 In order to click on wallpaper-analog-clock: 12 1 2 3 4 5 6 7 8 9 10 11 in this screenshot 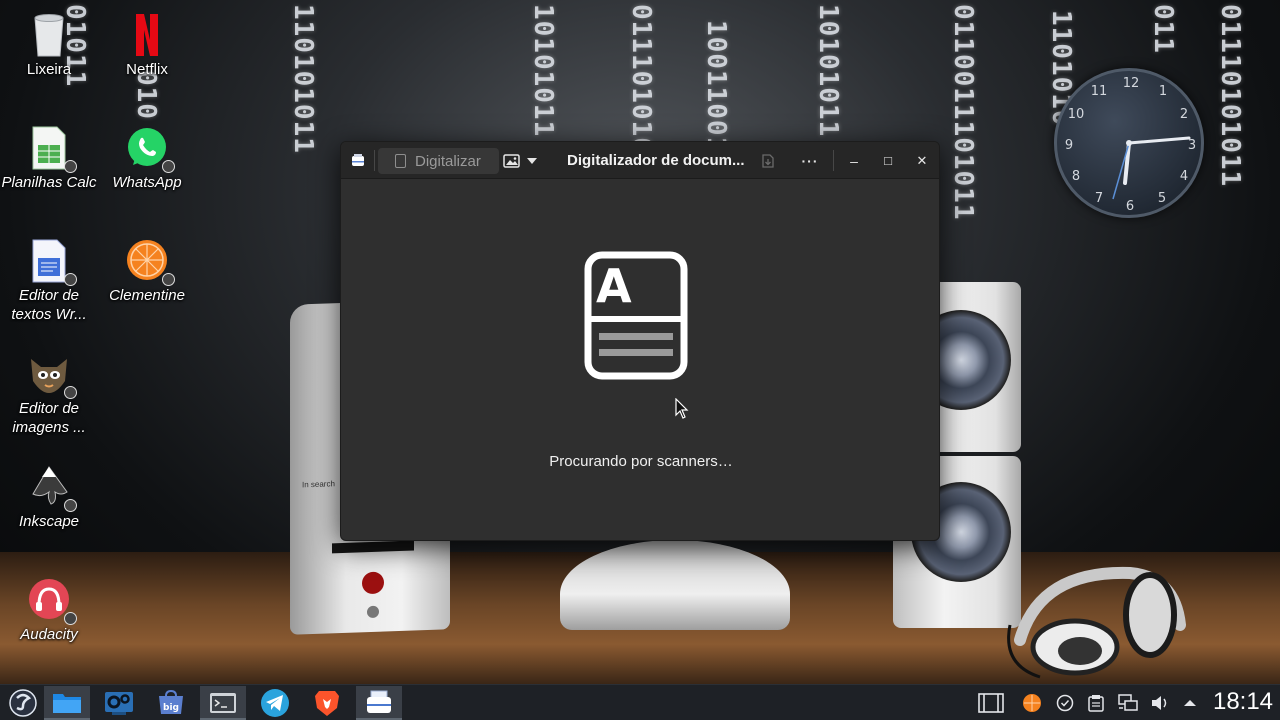, I will do `click(1129, 143)`.